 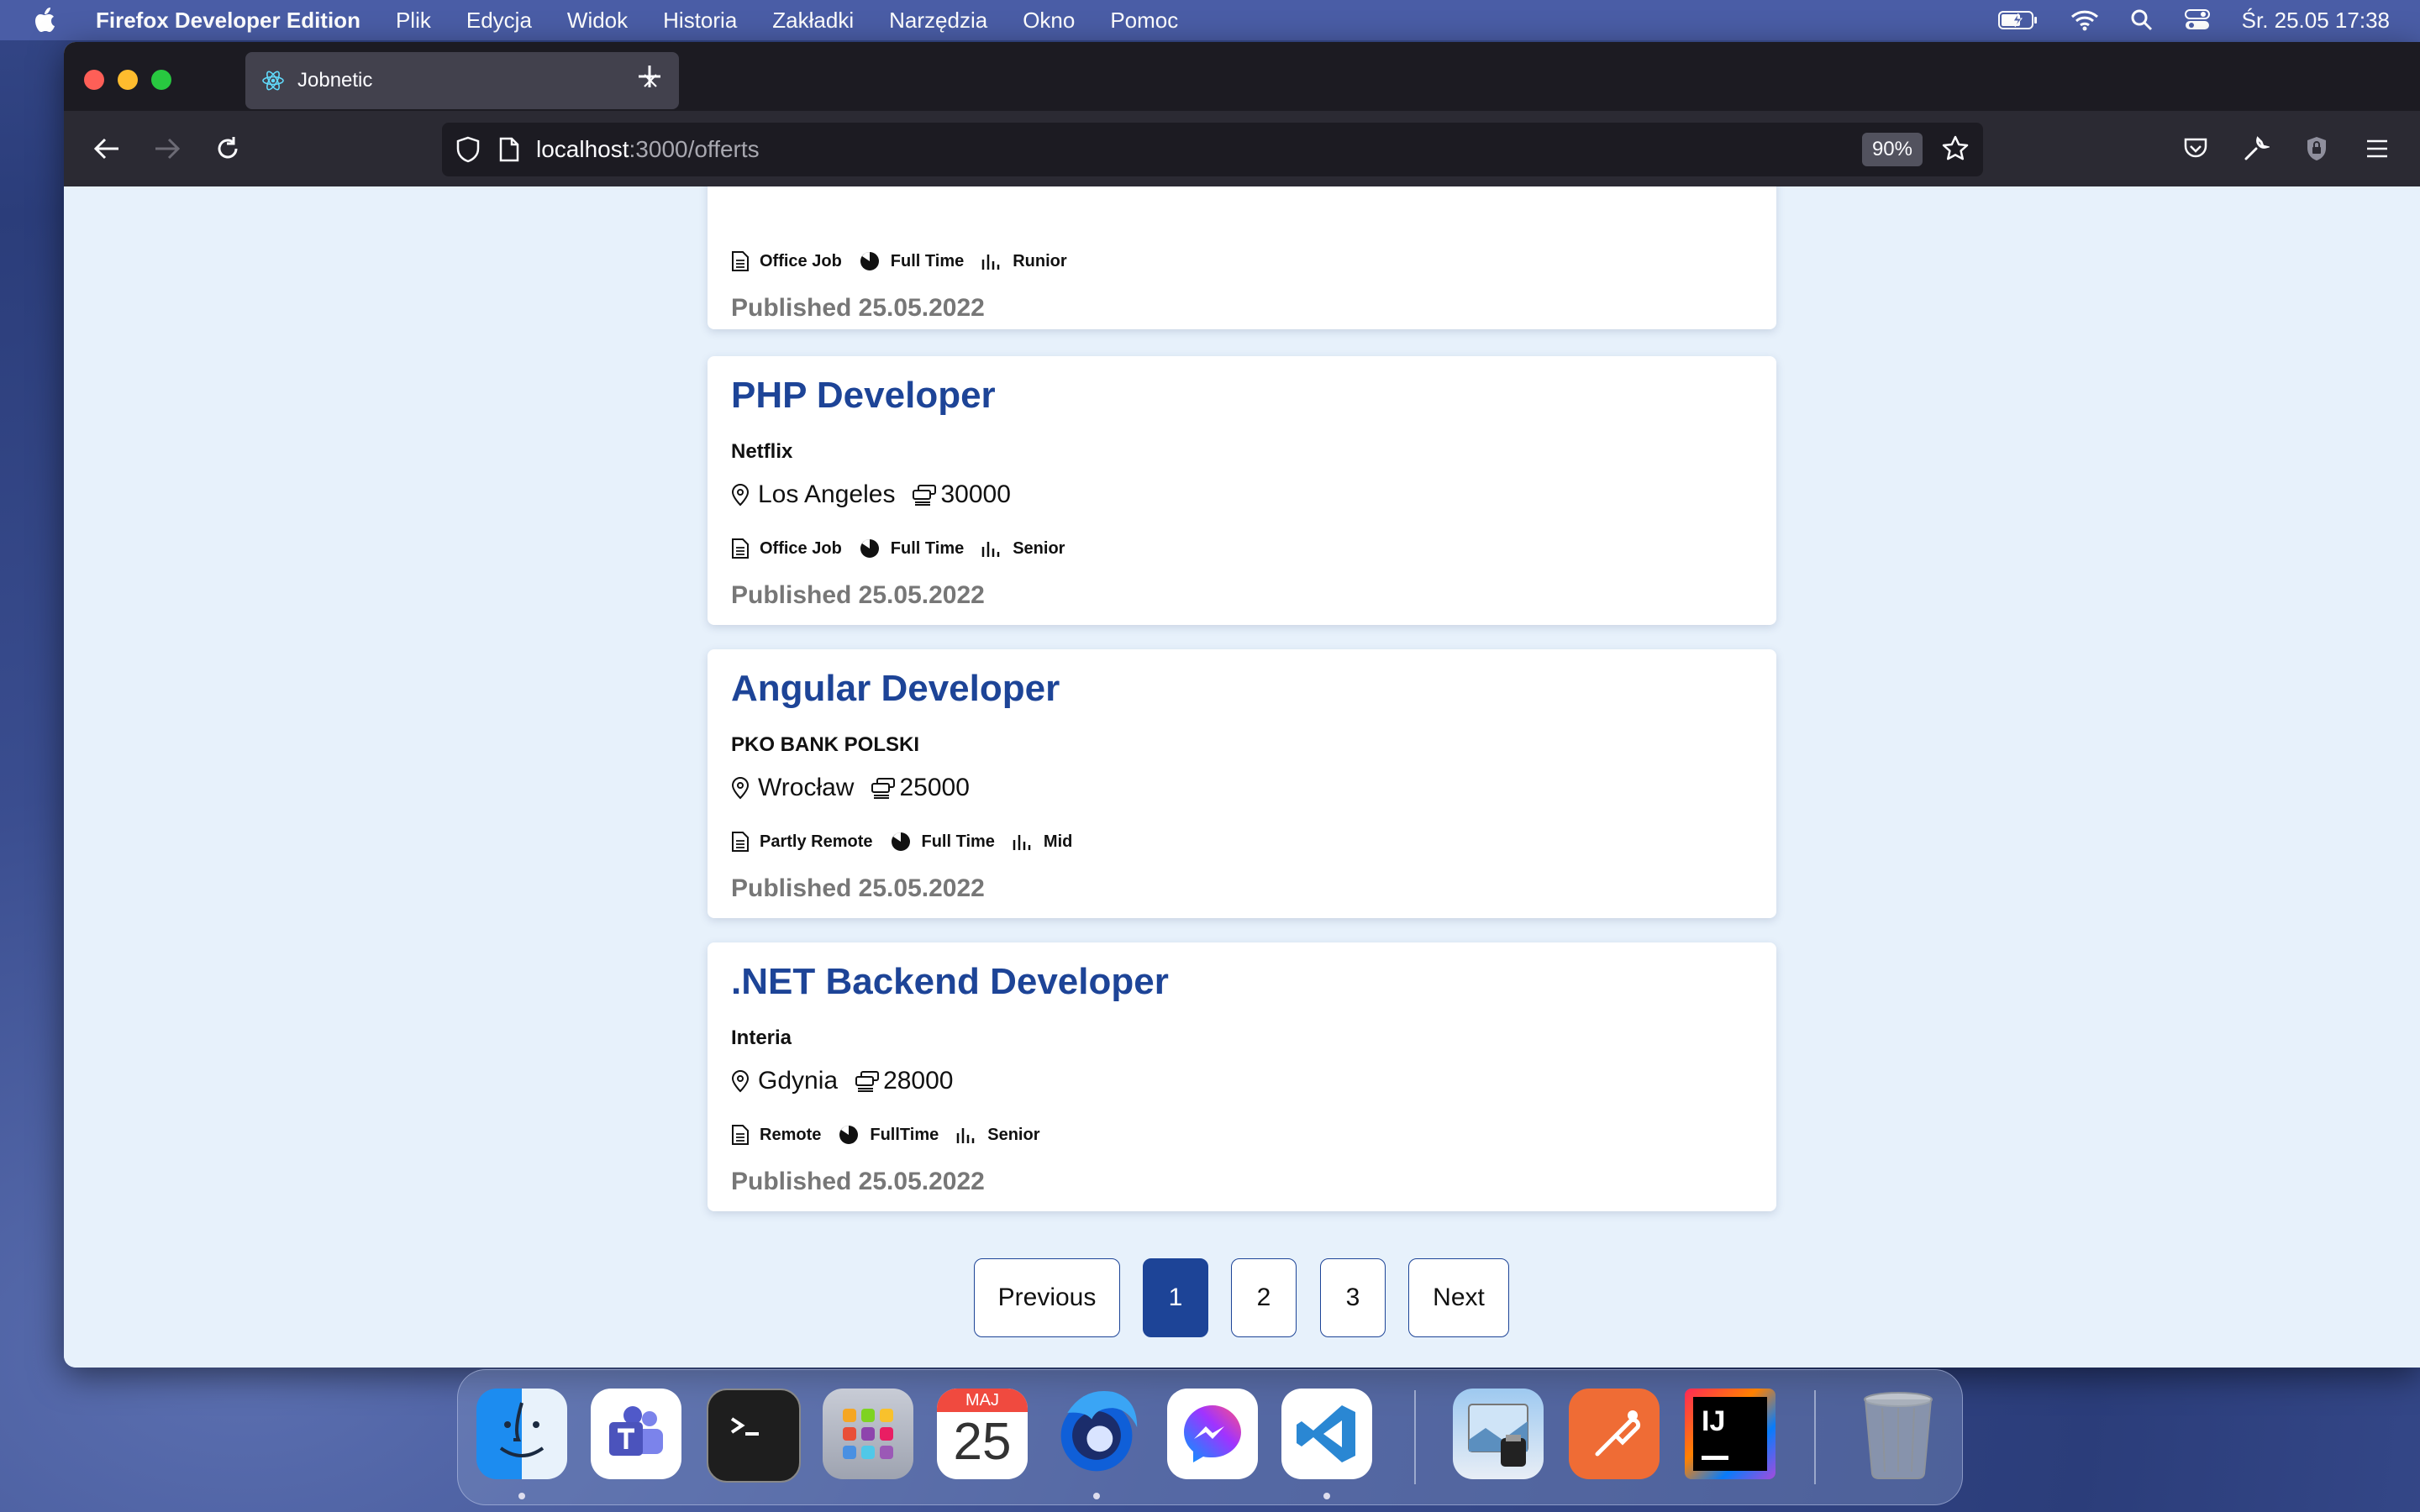 What do you see at coordinates (107, 148) in the screenshot?
I see `back-arrow-icon` at bounding box center [107, 148].